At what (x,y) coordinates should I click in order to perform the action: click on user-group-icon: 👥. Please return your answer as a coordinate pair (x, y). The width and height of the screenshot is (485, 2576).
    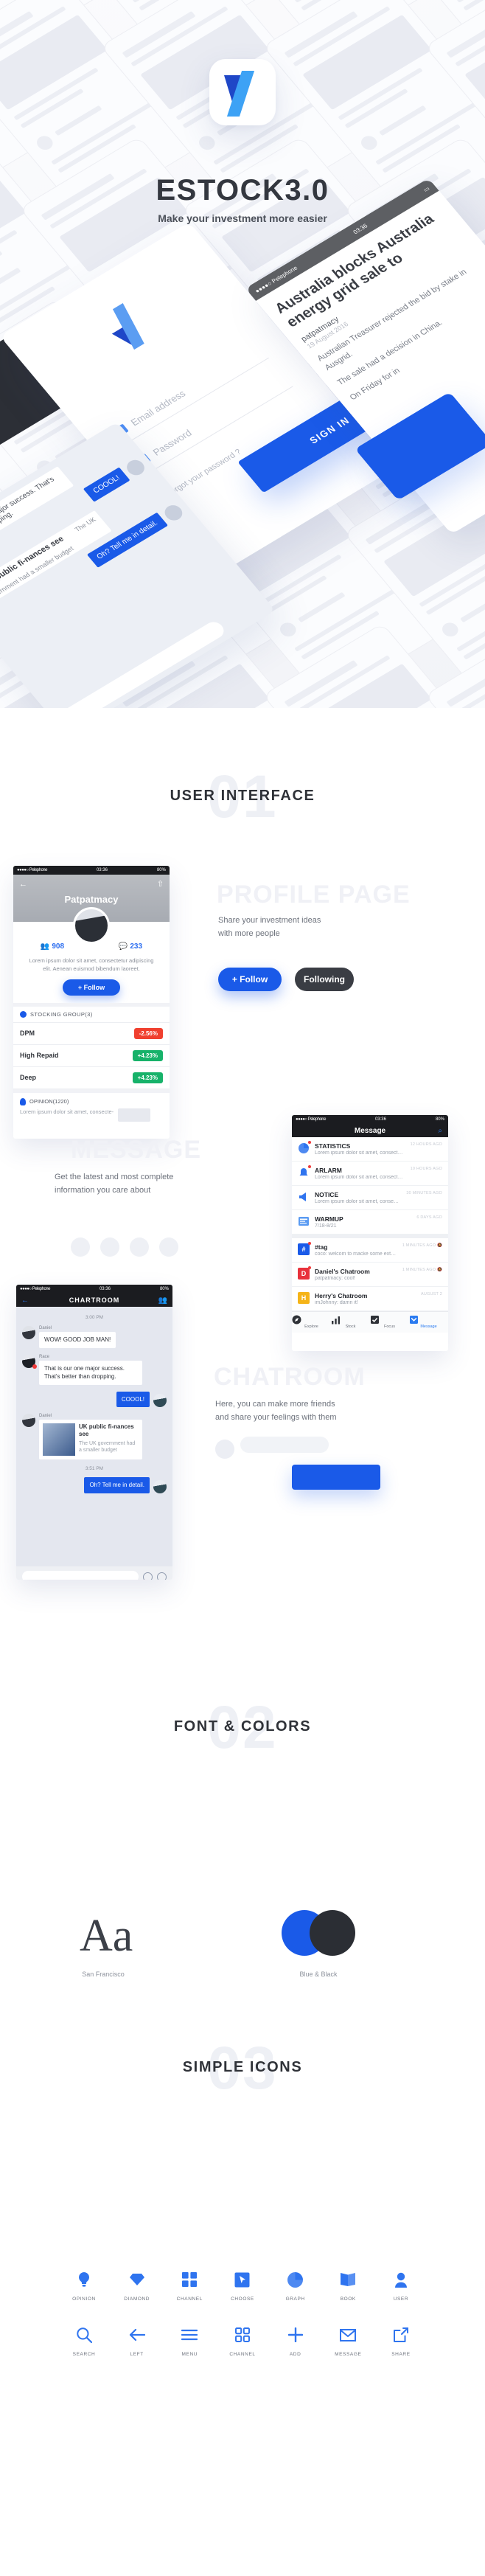
    Looking at the image, I should click on (162, 1300).